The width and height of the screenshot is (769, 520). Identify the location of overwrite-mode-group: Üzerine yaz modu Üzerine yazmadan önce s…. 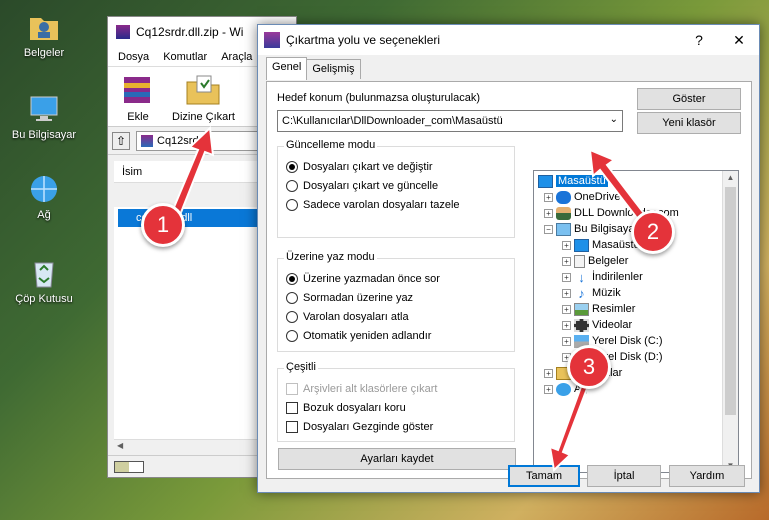
(396, 301).